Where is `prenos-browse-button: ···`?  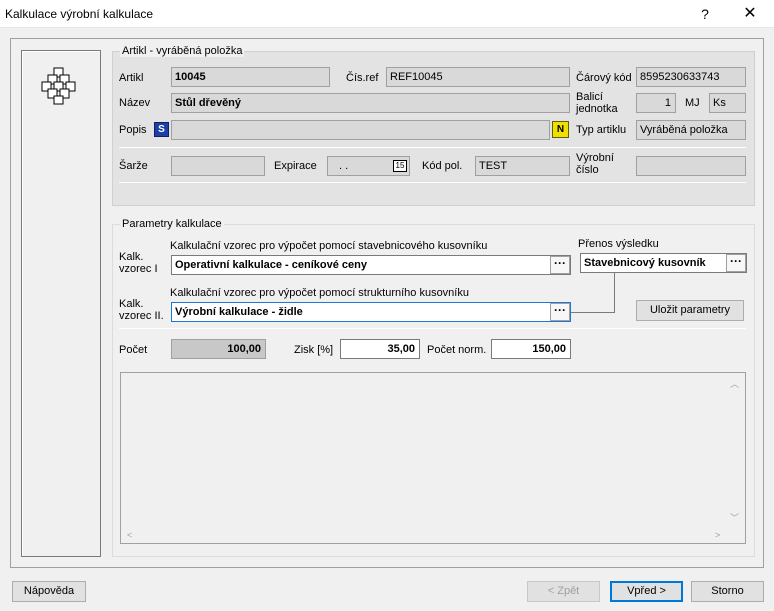
prenos-browse-button: ··· is located at coordinates (736, 263).